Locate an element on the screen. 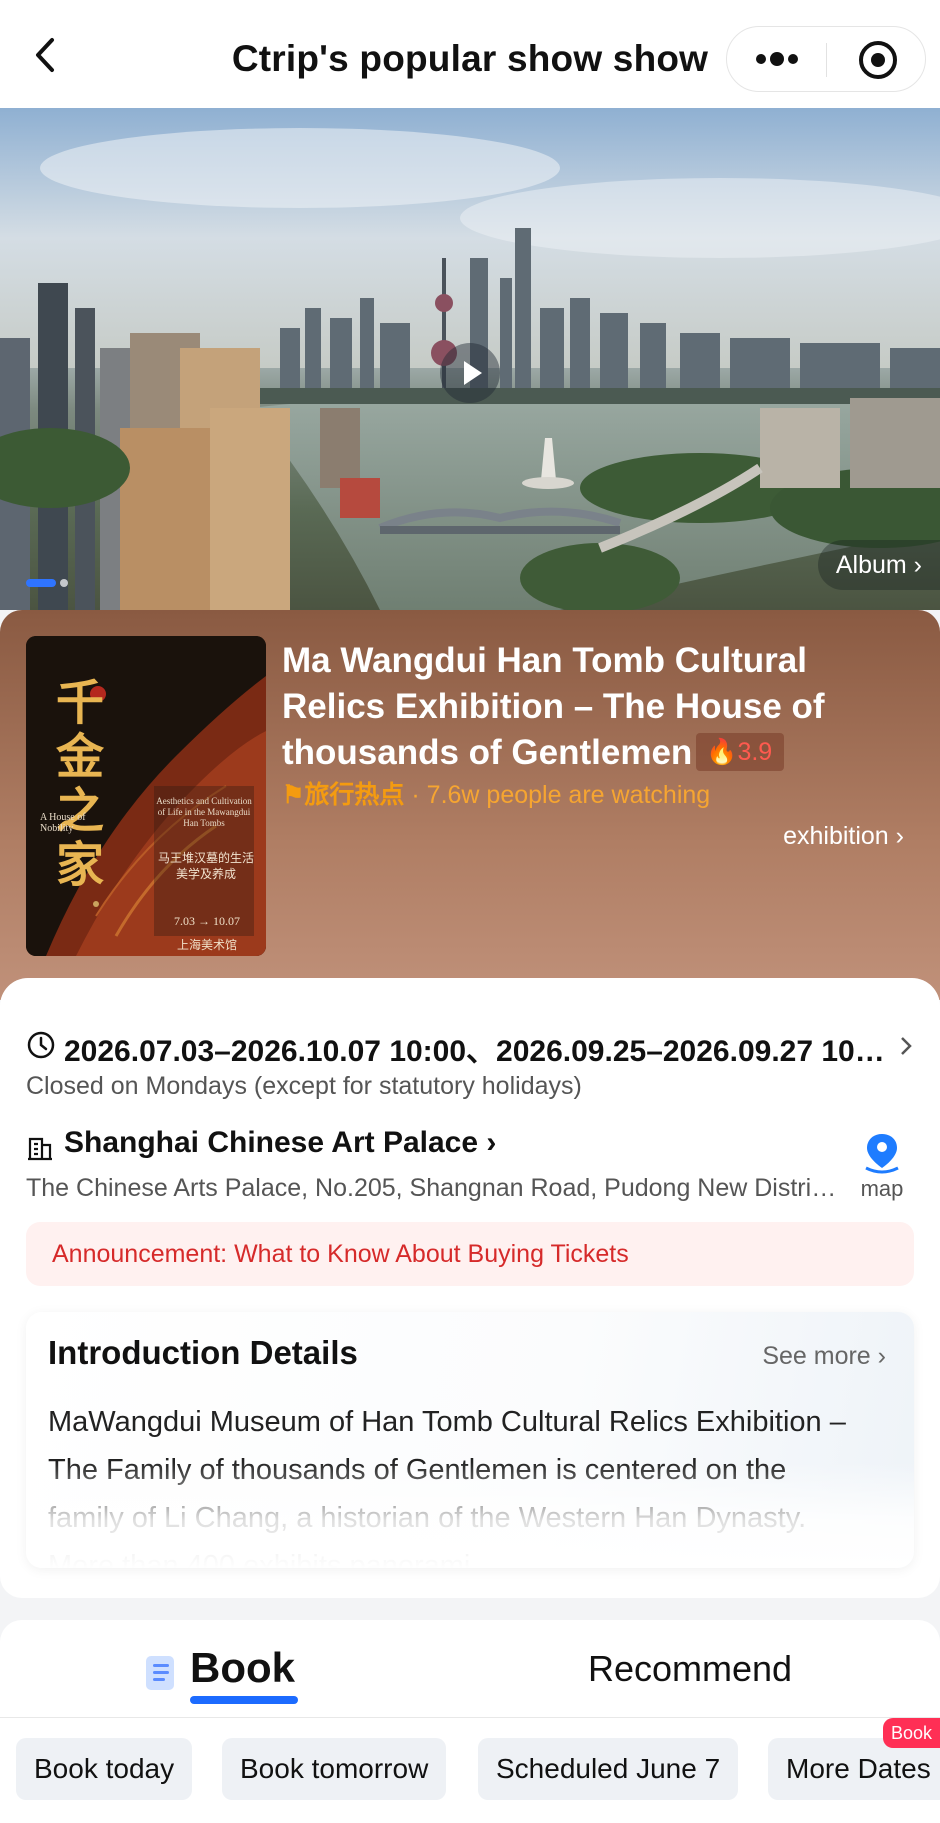 The width and height of the screenshot is (940, 1823). poster-dates: 7.03 → 10.07 is located at coordinates (207, 921).